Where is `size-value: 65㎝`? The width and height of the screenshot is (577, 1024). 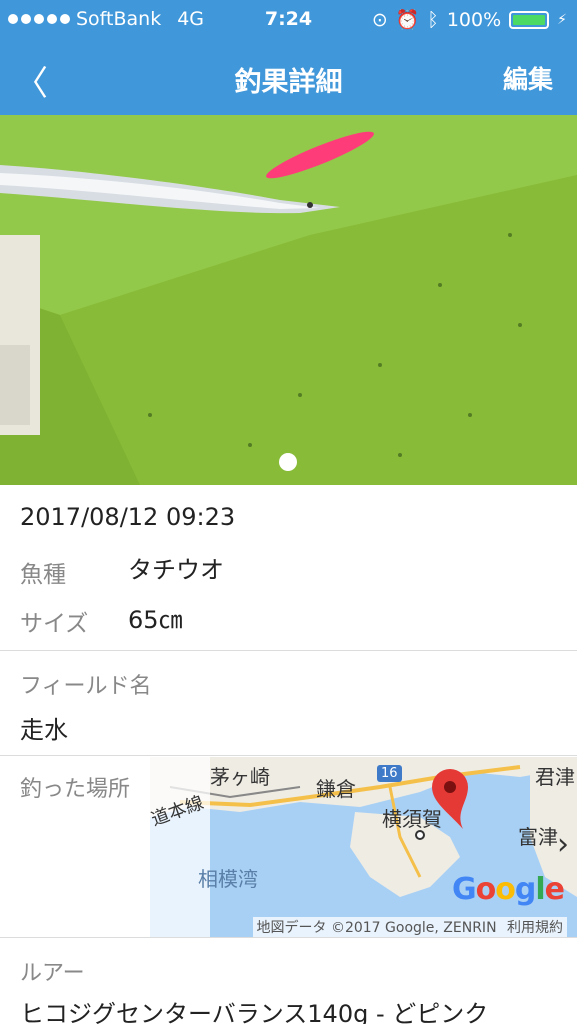
size-value: 65㎝ is located at coordinates (155, 620).